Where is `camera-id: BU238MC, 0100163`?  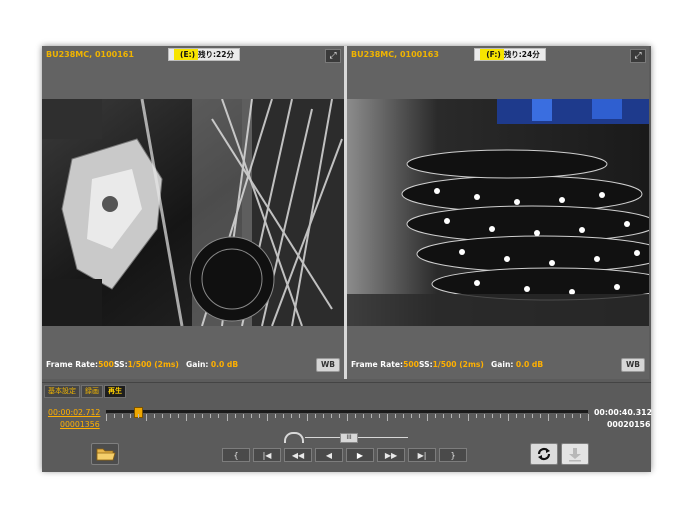 camera-id: BU238MC, 0100163 is located at coordinates (395, 54).